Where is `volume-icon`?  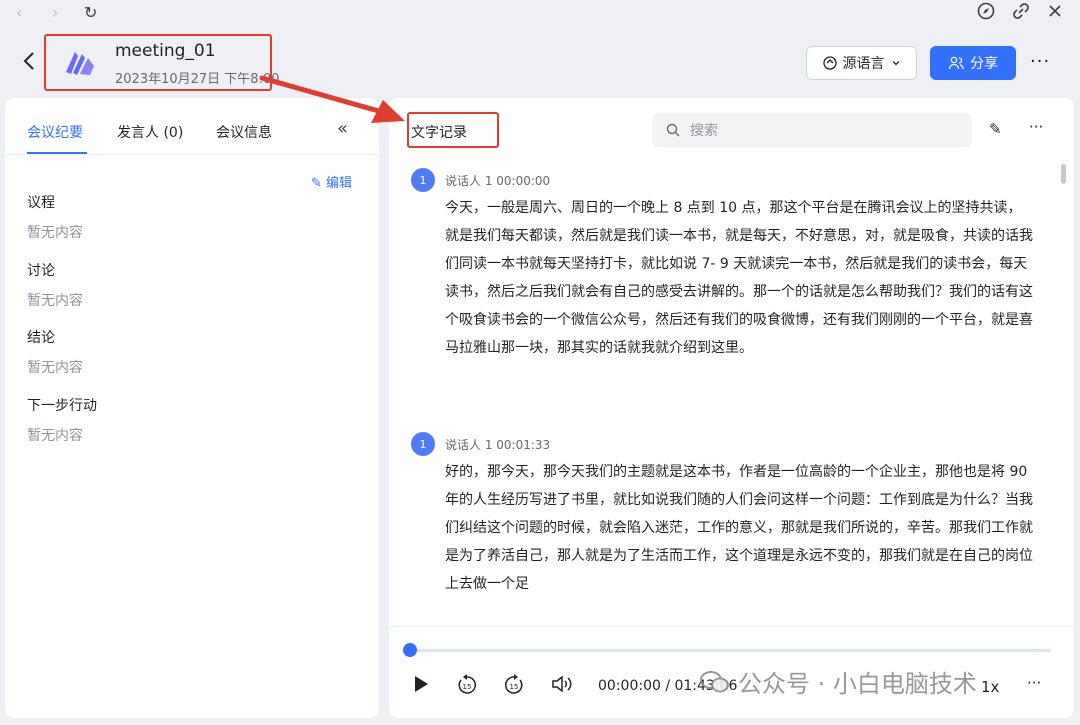
volume-icon is located at coordinates (562, 684).